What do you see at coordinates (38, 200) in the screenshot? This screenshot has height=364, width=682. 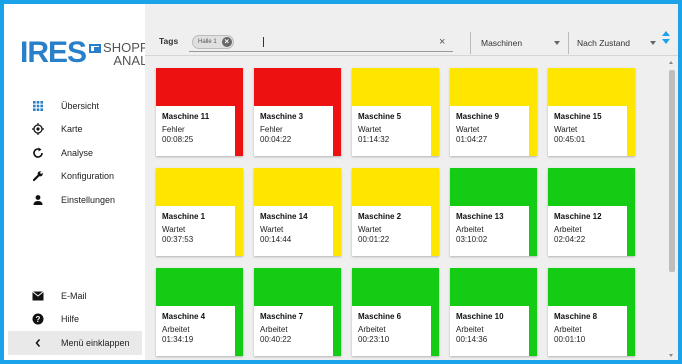 I see `person-icon` at bounding box center [38, 200].